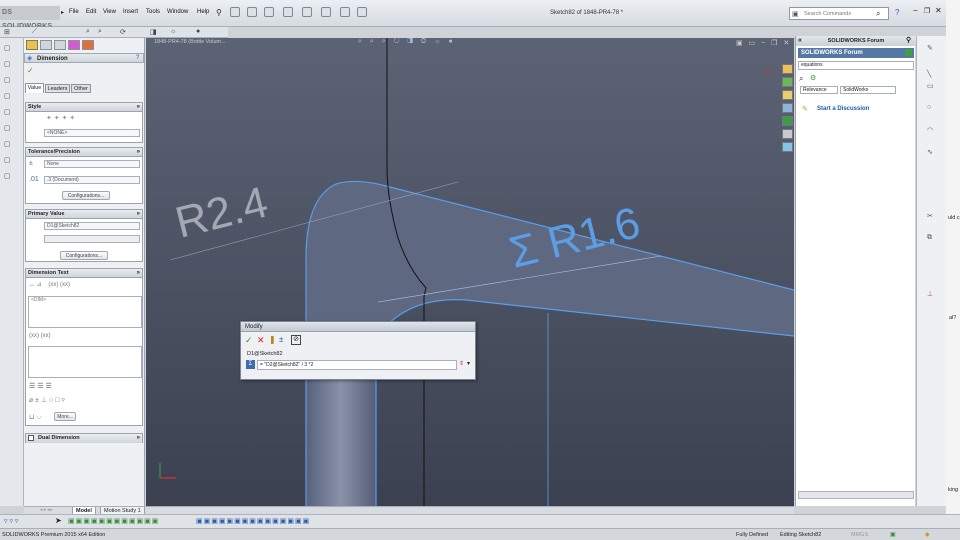  Describe the element at coordinates (795, 14) in the screenshot. I see `search-dropdown-icon: ▣` at that location.